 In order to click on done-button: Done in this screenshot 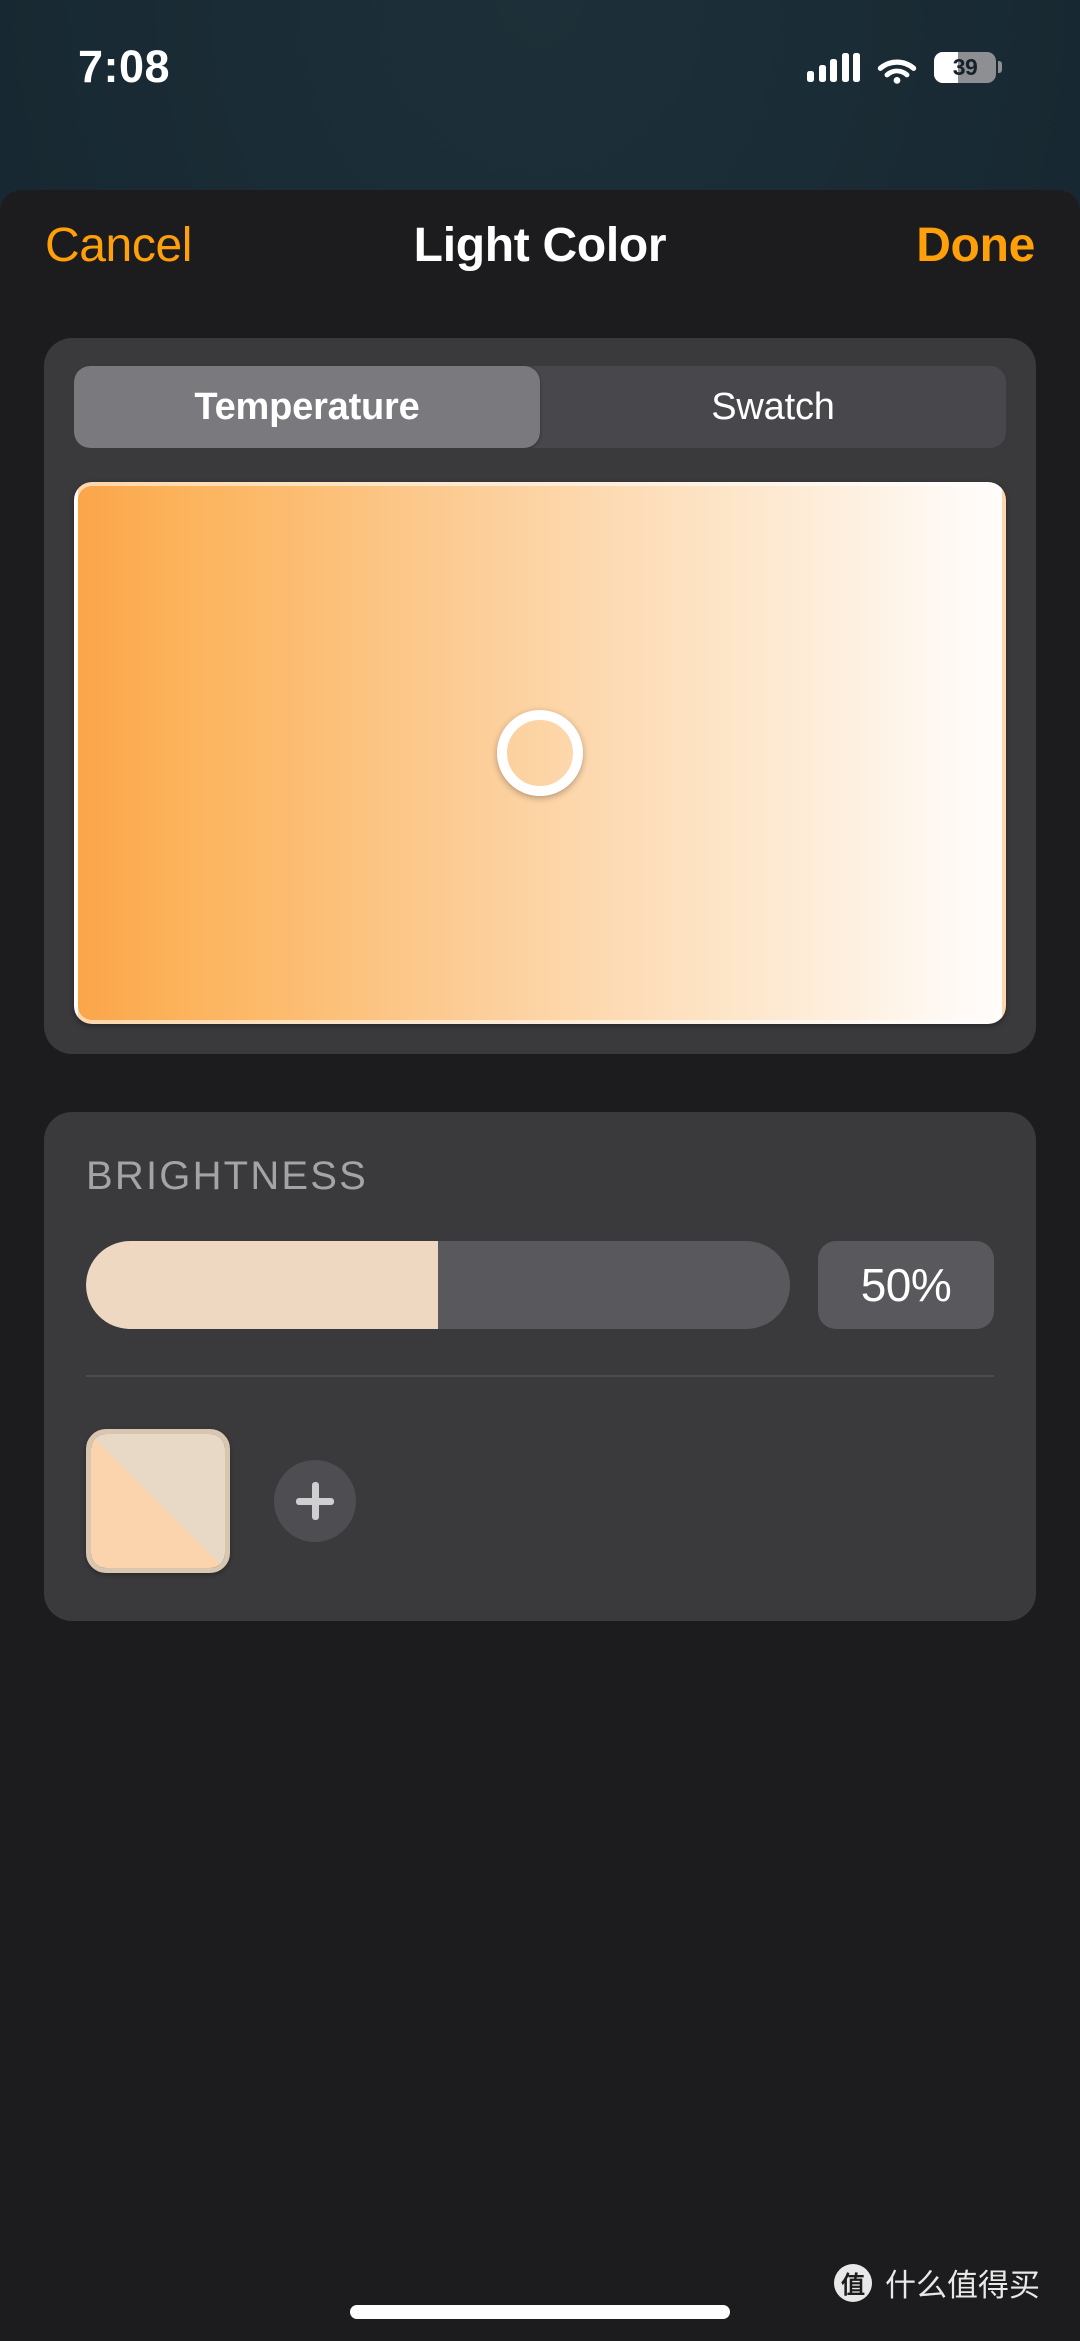, I will do `click(975, 245)`.